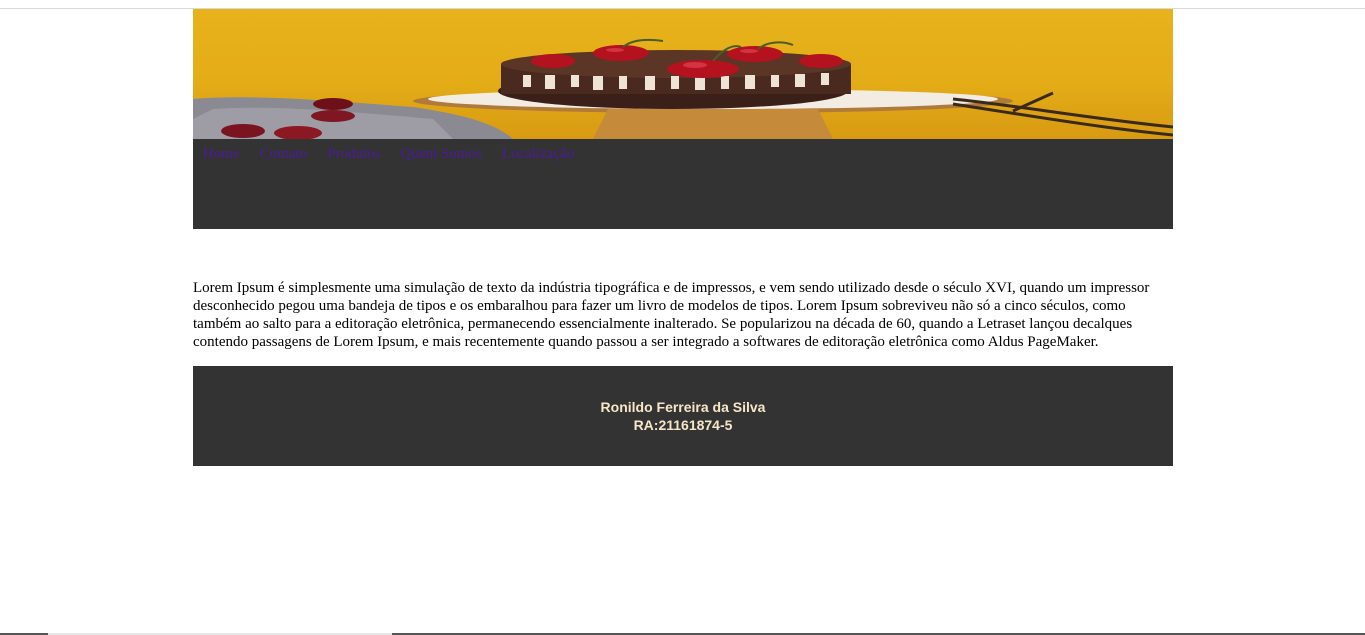  Describe the element at coordinates (683, 88) in the screenshot. I see `cake-illustration` at that location.